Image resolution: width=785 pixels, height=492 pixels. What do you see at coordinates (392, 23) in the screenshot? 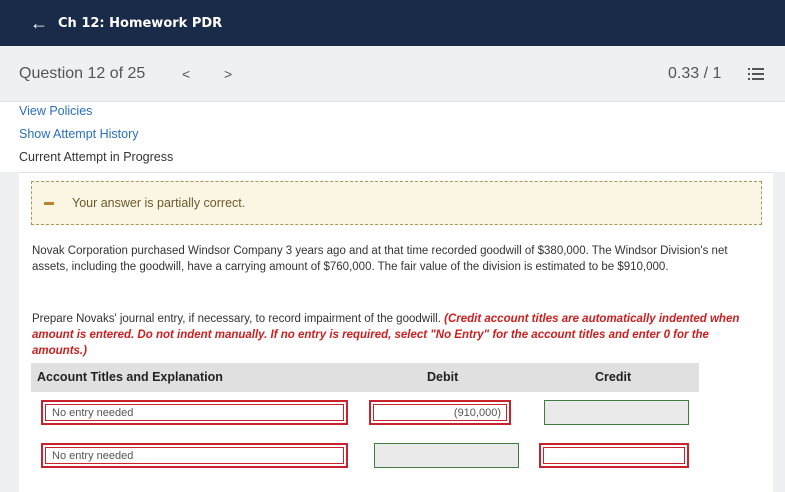
I see `top-header: ← Ch 12: Homework PDR` at bounding box center [392, 23].